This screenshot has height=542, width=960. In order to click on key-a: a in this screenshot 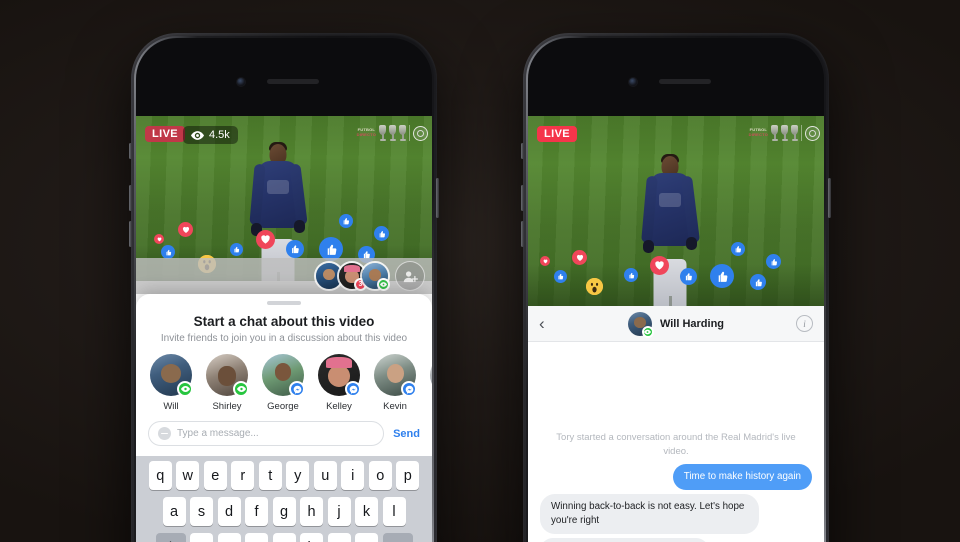, I will do `click(174, 511)`.